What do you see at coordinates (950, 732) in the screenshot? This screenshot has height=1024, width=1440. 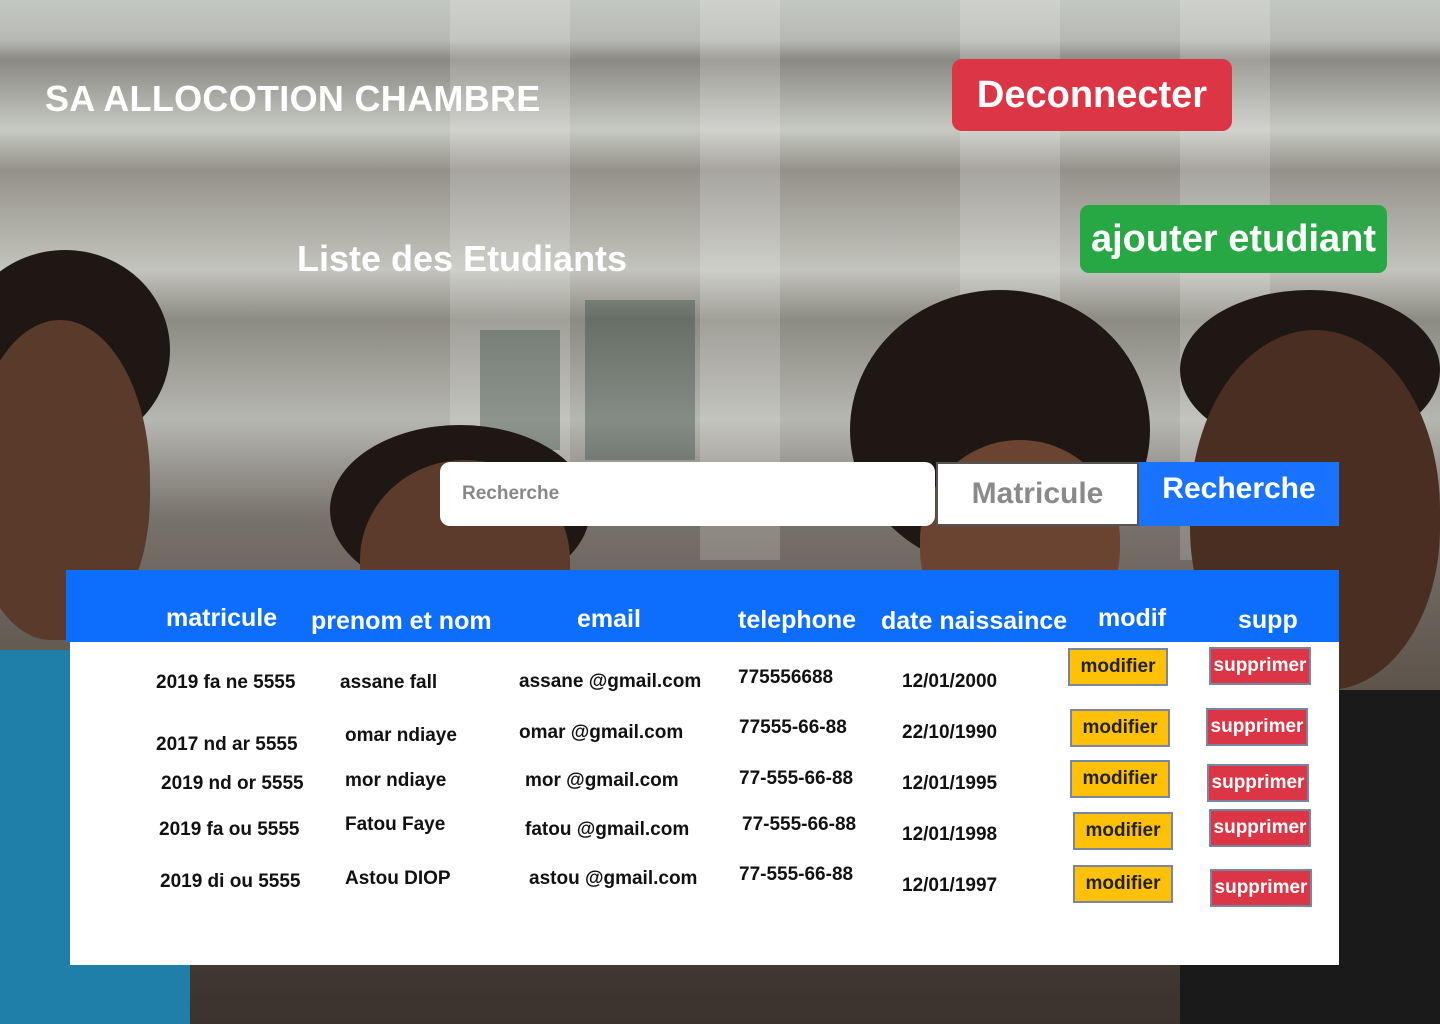 I see `cell-birthdate: 22/10/1990` at bounding box center [950, 732].